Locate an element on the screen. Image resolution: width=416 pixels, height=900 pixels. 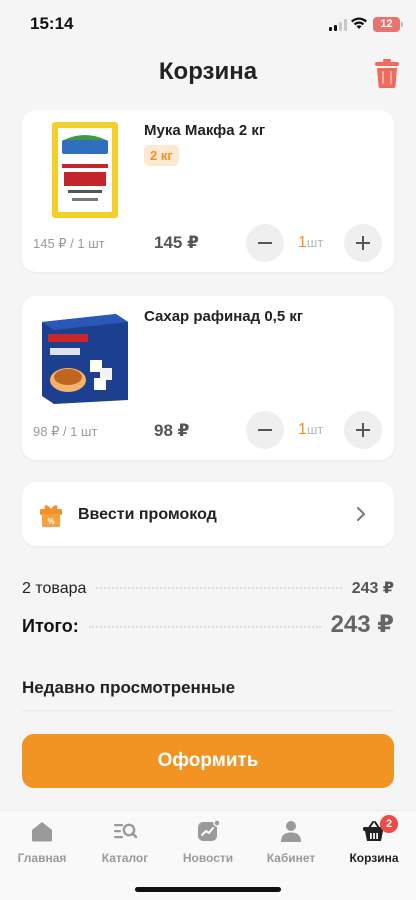
cellular-signal-icon is located at coordinates (338, 25).